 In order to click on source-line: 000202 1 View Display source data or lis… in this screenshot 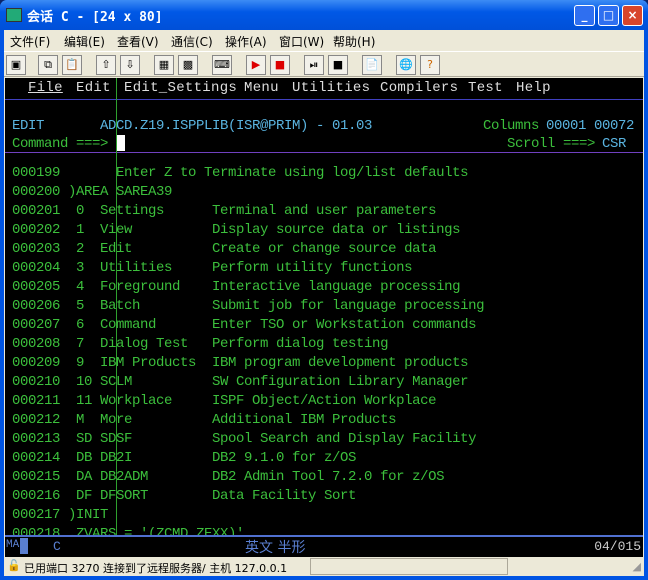, I will do `click(236, 230)`.